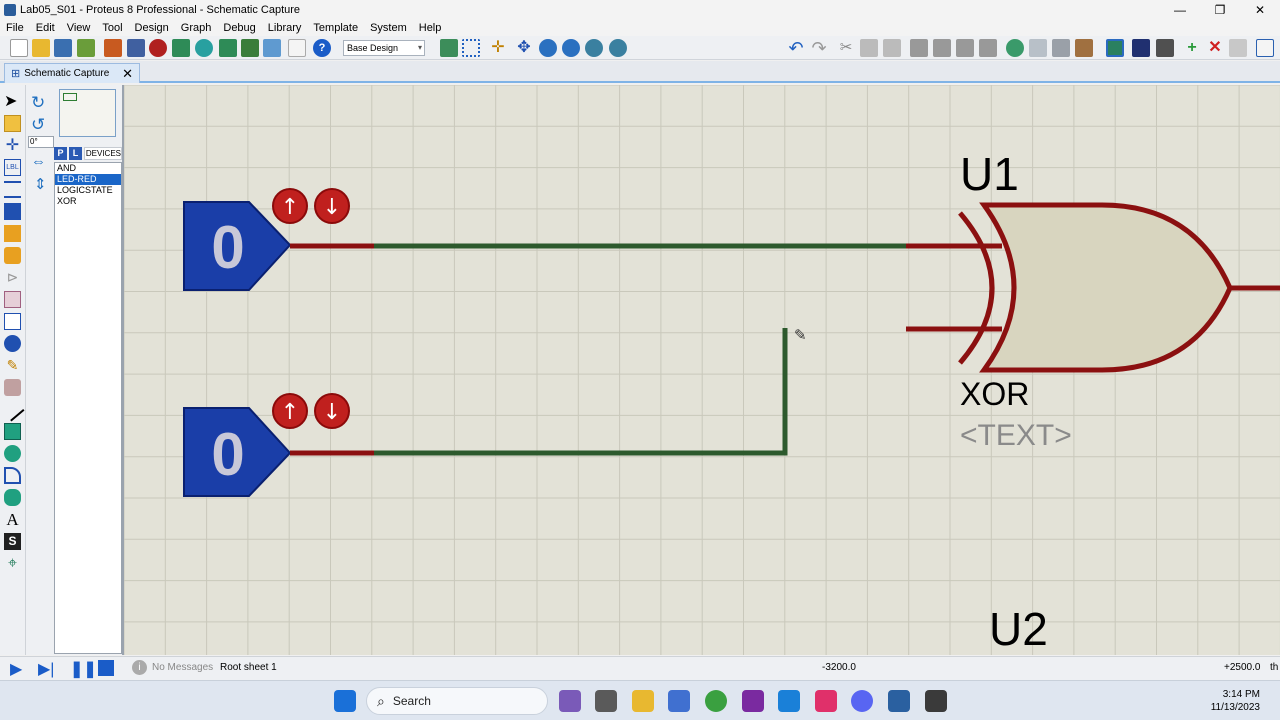 Image resolution: width=1280 pixels, height=720 pixels. I want to click on new-icon, so click(19, 48).